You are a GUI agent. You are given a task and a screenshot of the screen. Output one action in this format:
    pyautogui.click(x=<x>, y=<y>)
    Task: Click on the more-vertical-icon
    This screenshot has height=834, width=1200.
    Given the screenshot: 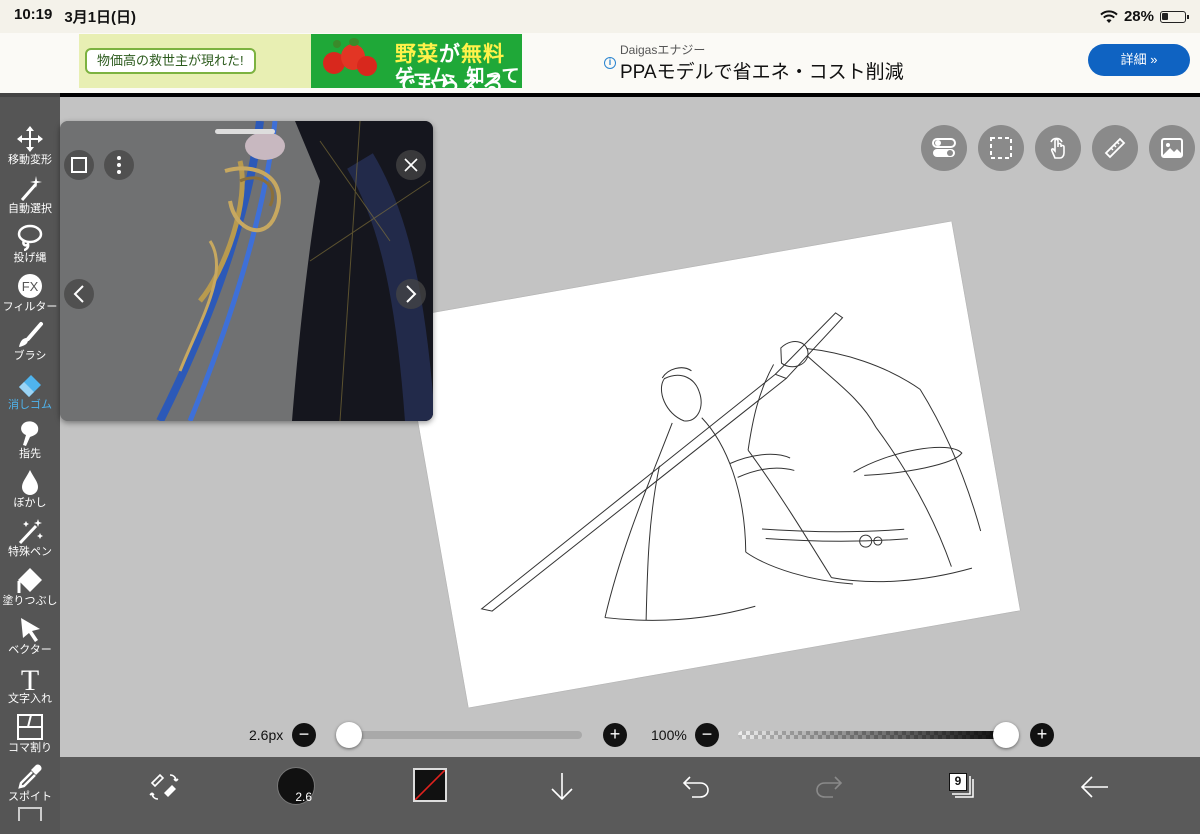 What is the action you would take?
    pyautogui.click(x=119, y=165)
    